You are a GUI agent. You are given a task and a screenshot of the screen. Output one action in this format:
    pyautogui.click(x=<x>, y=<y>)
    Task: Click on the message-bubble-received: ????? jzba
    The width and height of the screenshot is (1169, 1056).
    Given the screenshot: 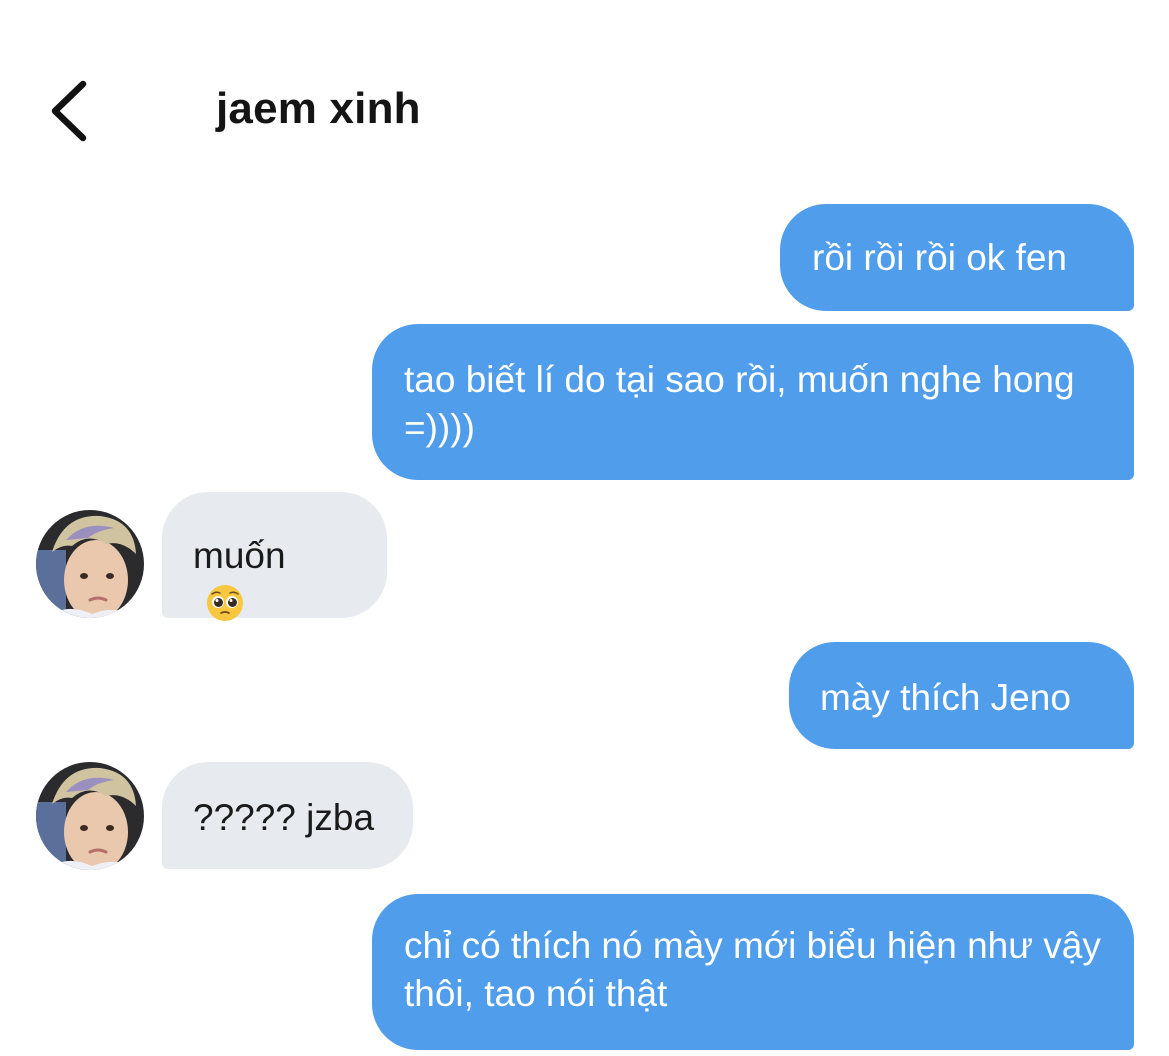 What is the action you would take?
    pyautogui.click(x=287, y=815)
    